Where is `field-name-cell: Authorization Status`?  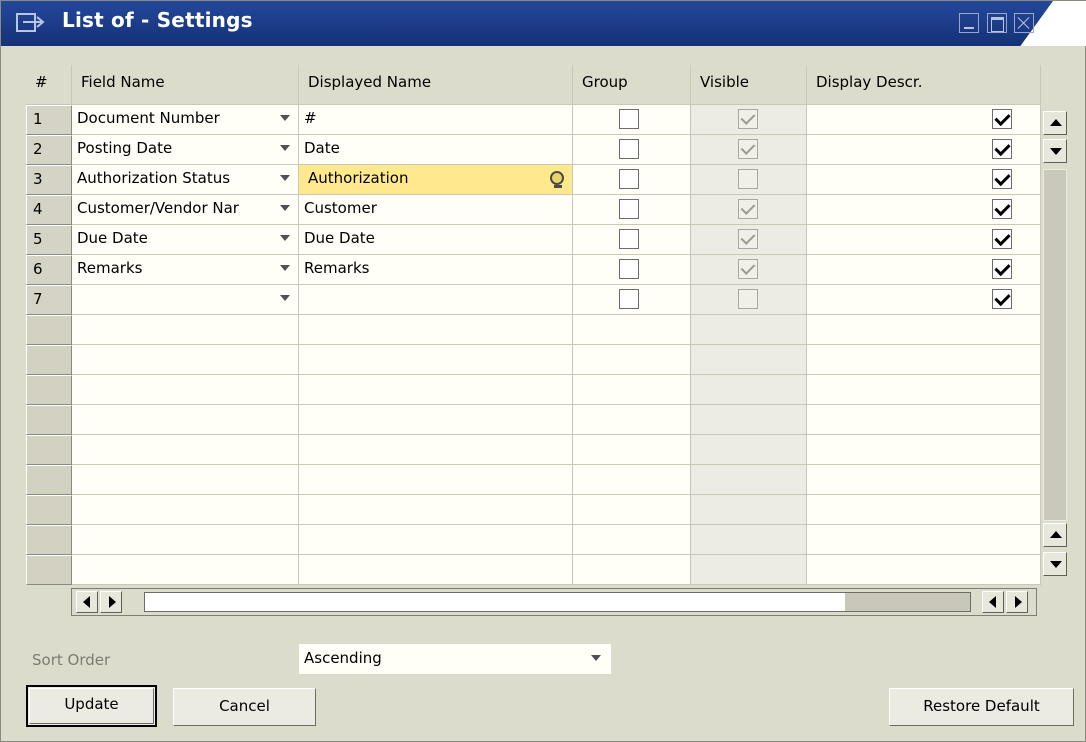 field-name-cell: Authorization Status is located at coordinates (185, 180).